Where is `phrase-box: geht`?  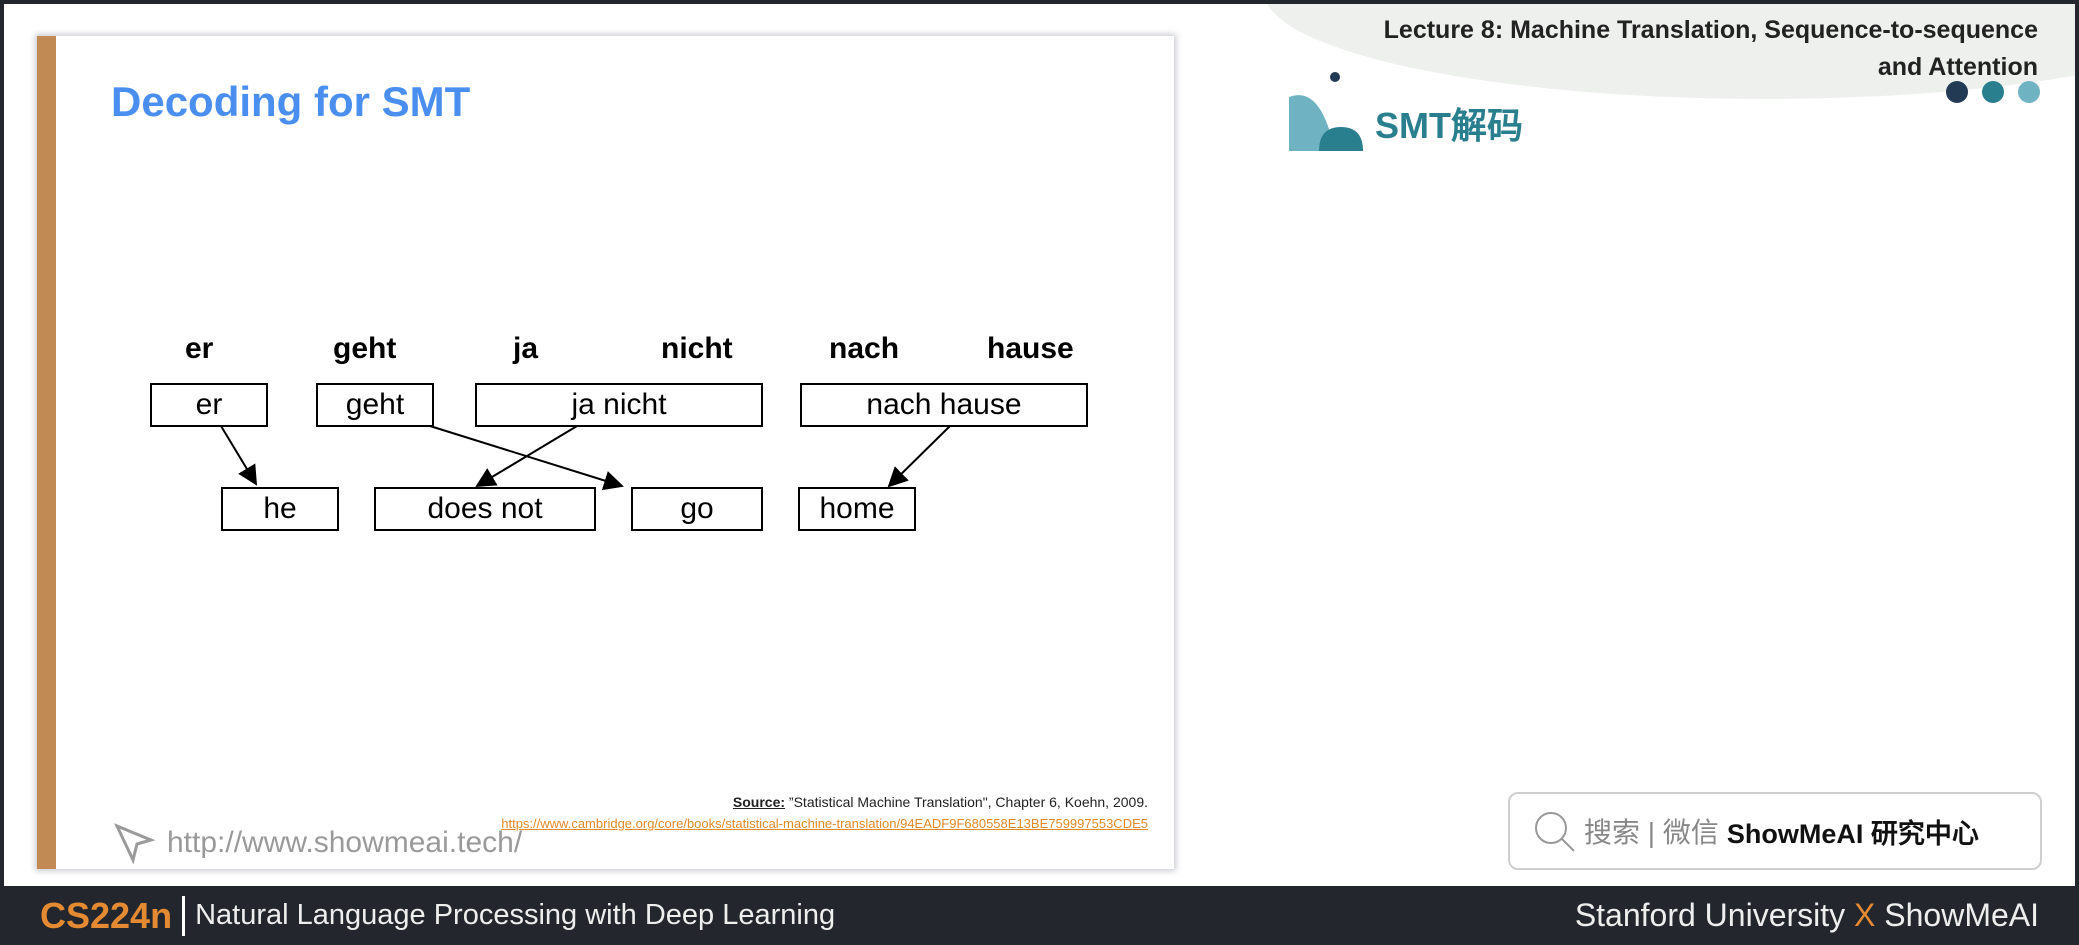 phrase-box: geht is located at coordinates (375, 405).